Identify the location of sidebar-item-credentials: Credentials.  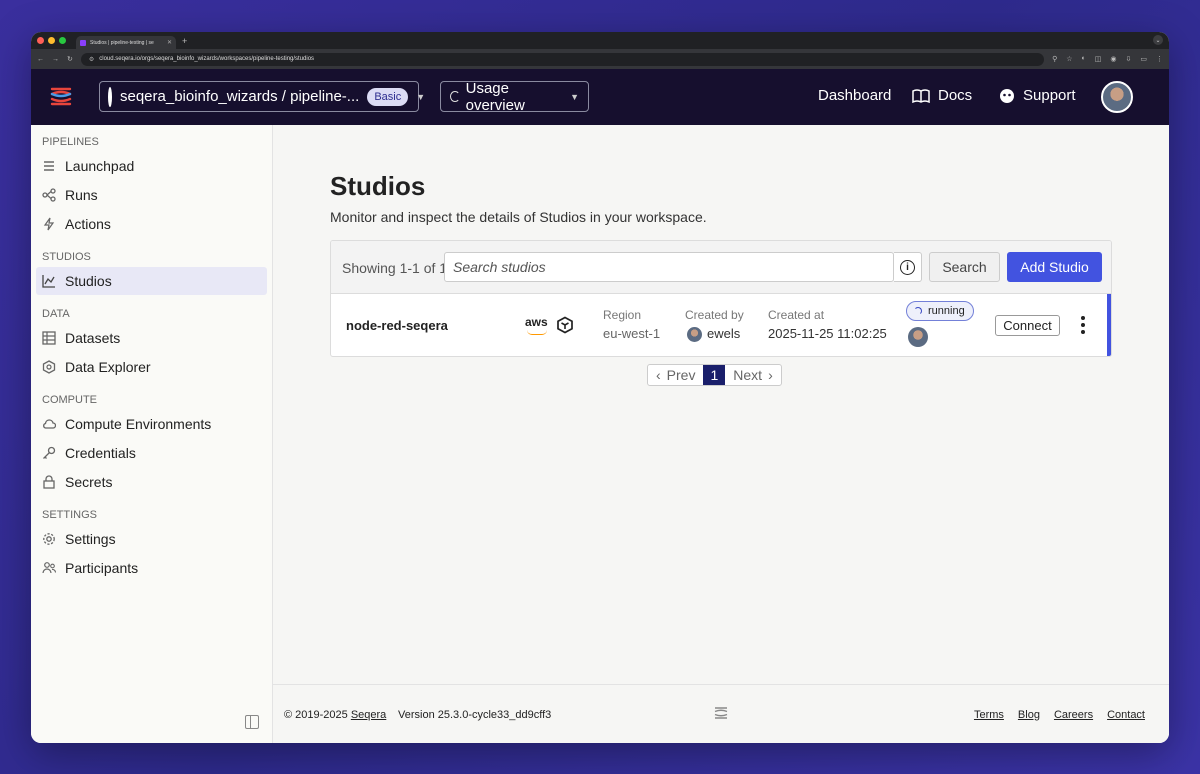
(151, 453).